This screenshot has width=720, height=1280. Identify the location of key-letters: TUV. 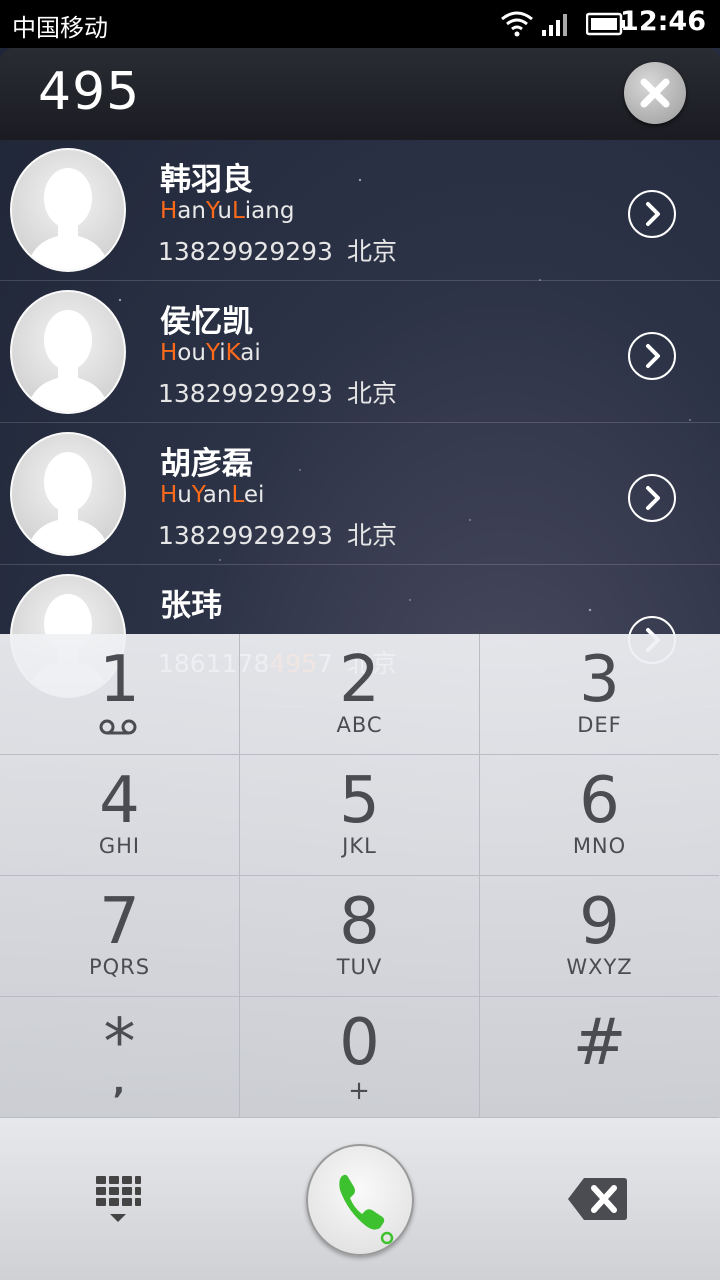
(359, 967).